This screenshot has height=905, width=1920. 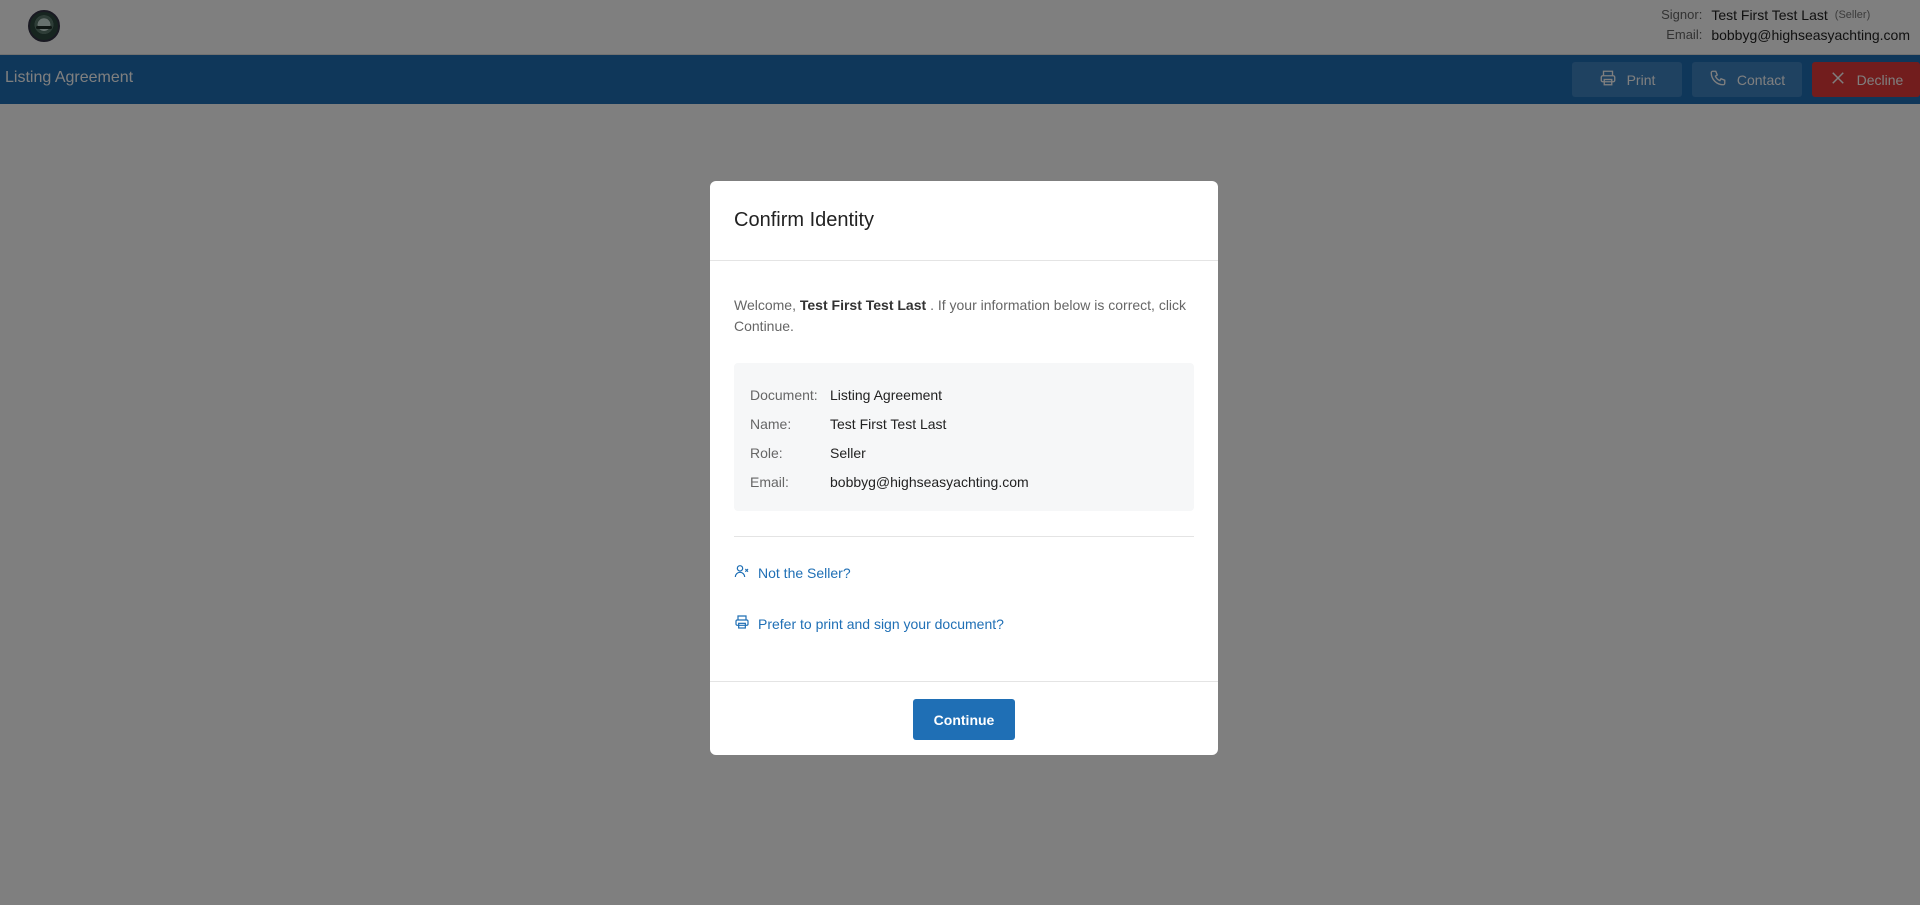 I want to click on welcome-name: Test First Test Last, so click(x=863, y=305).